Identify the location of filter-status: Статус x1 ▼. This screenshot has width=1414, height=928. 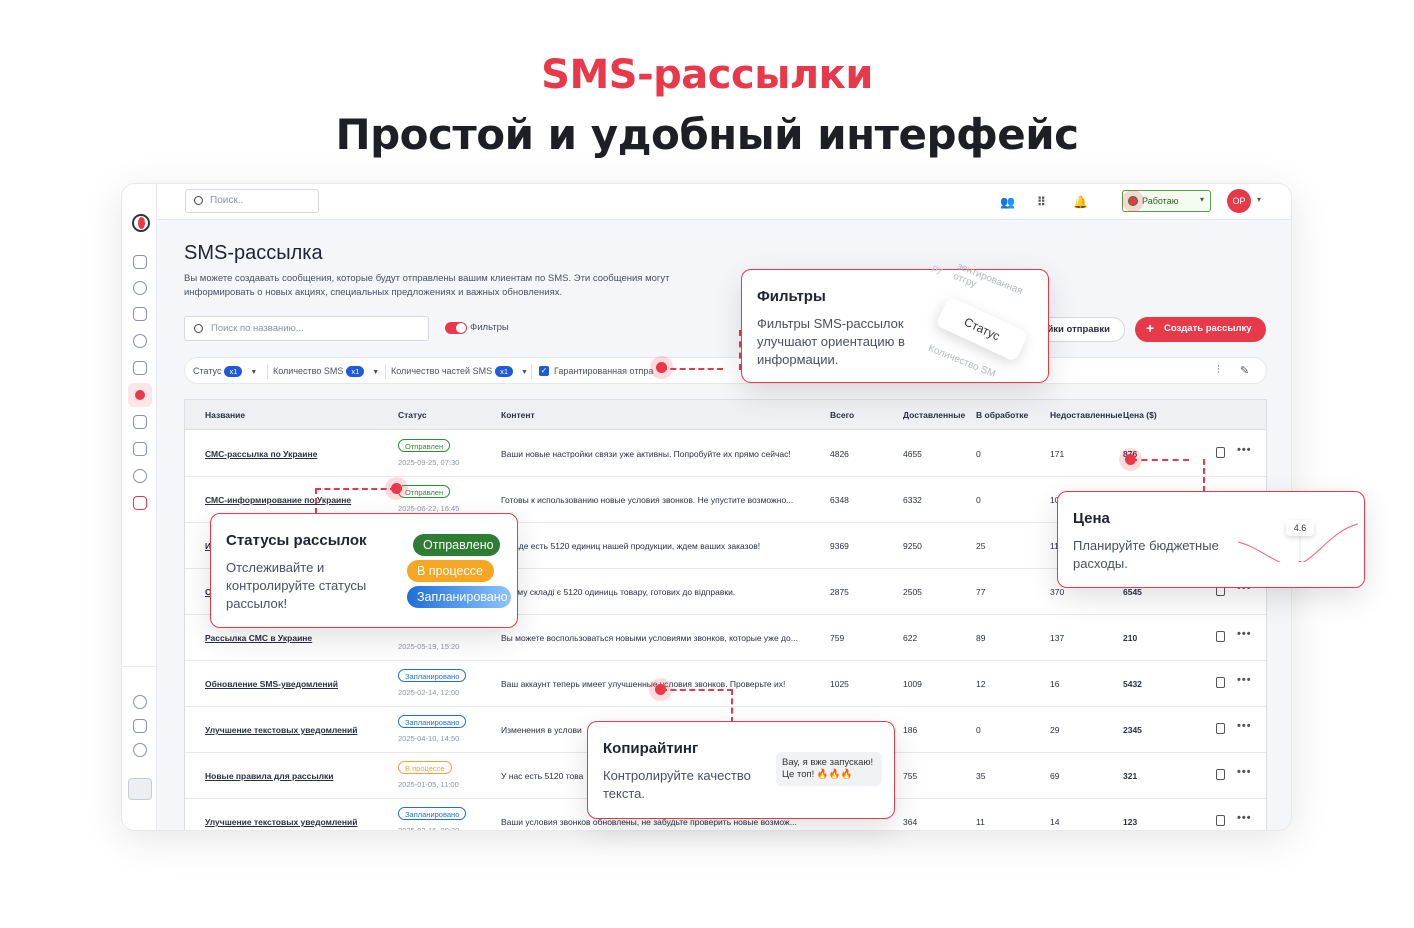
(225, 371).